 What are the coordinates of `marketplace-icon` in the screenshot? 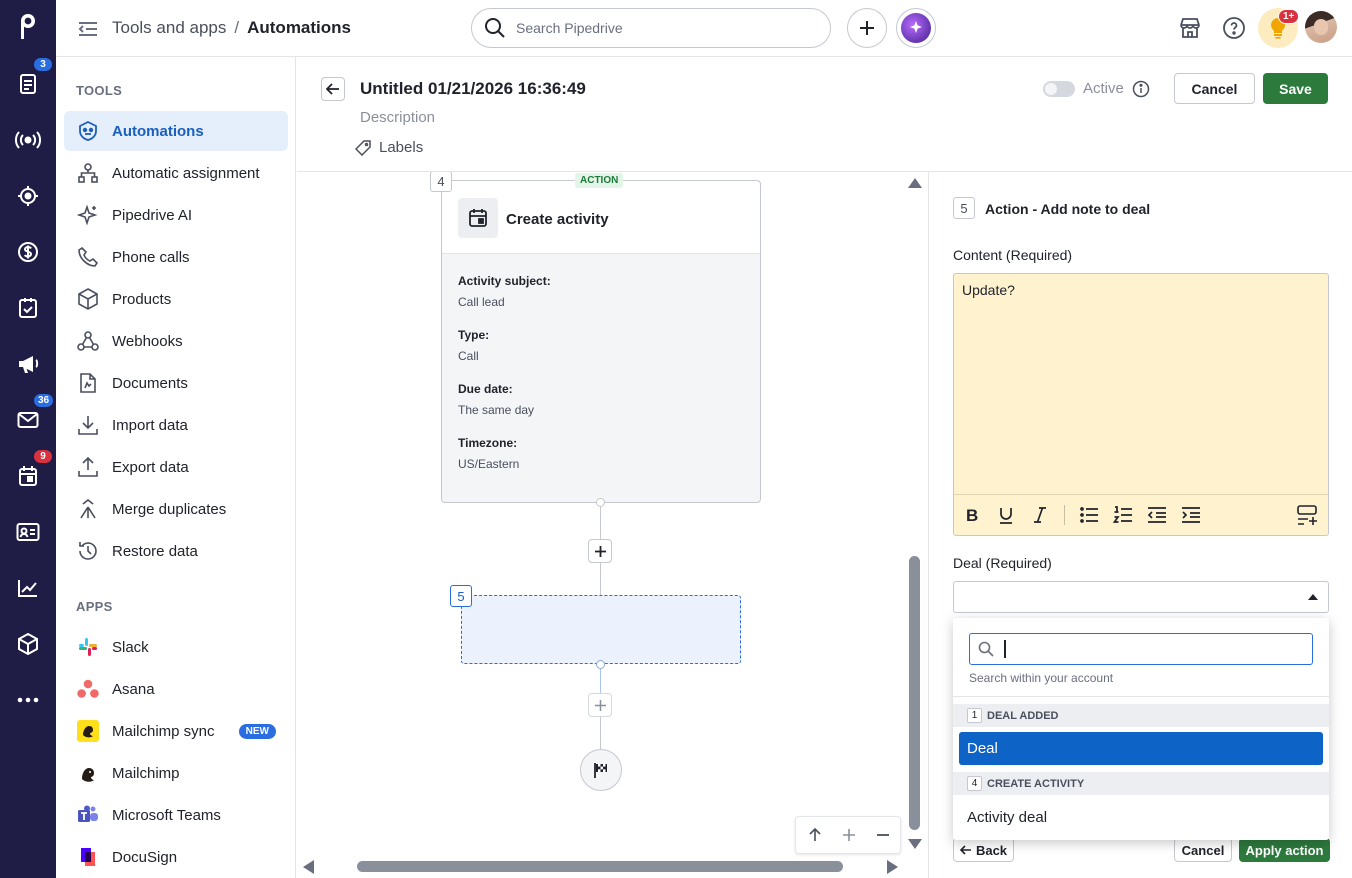 It's located at (1190, 28).